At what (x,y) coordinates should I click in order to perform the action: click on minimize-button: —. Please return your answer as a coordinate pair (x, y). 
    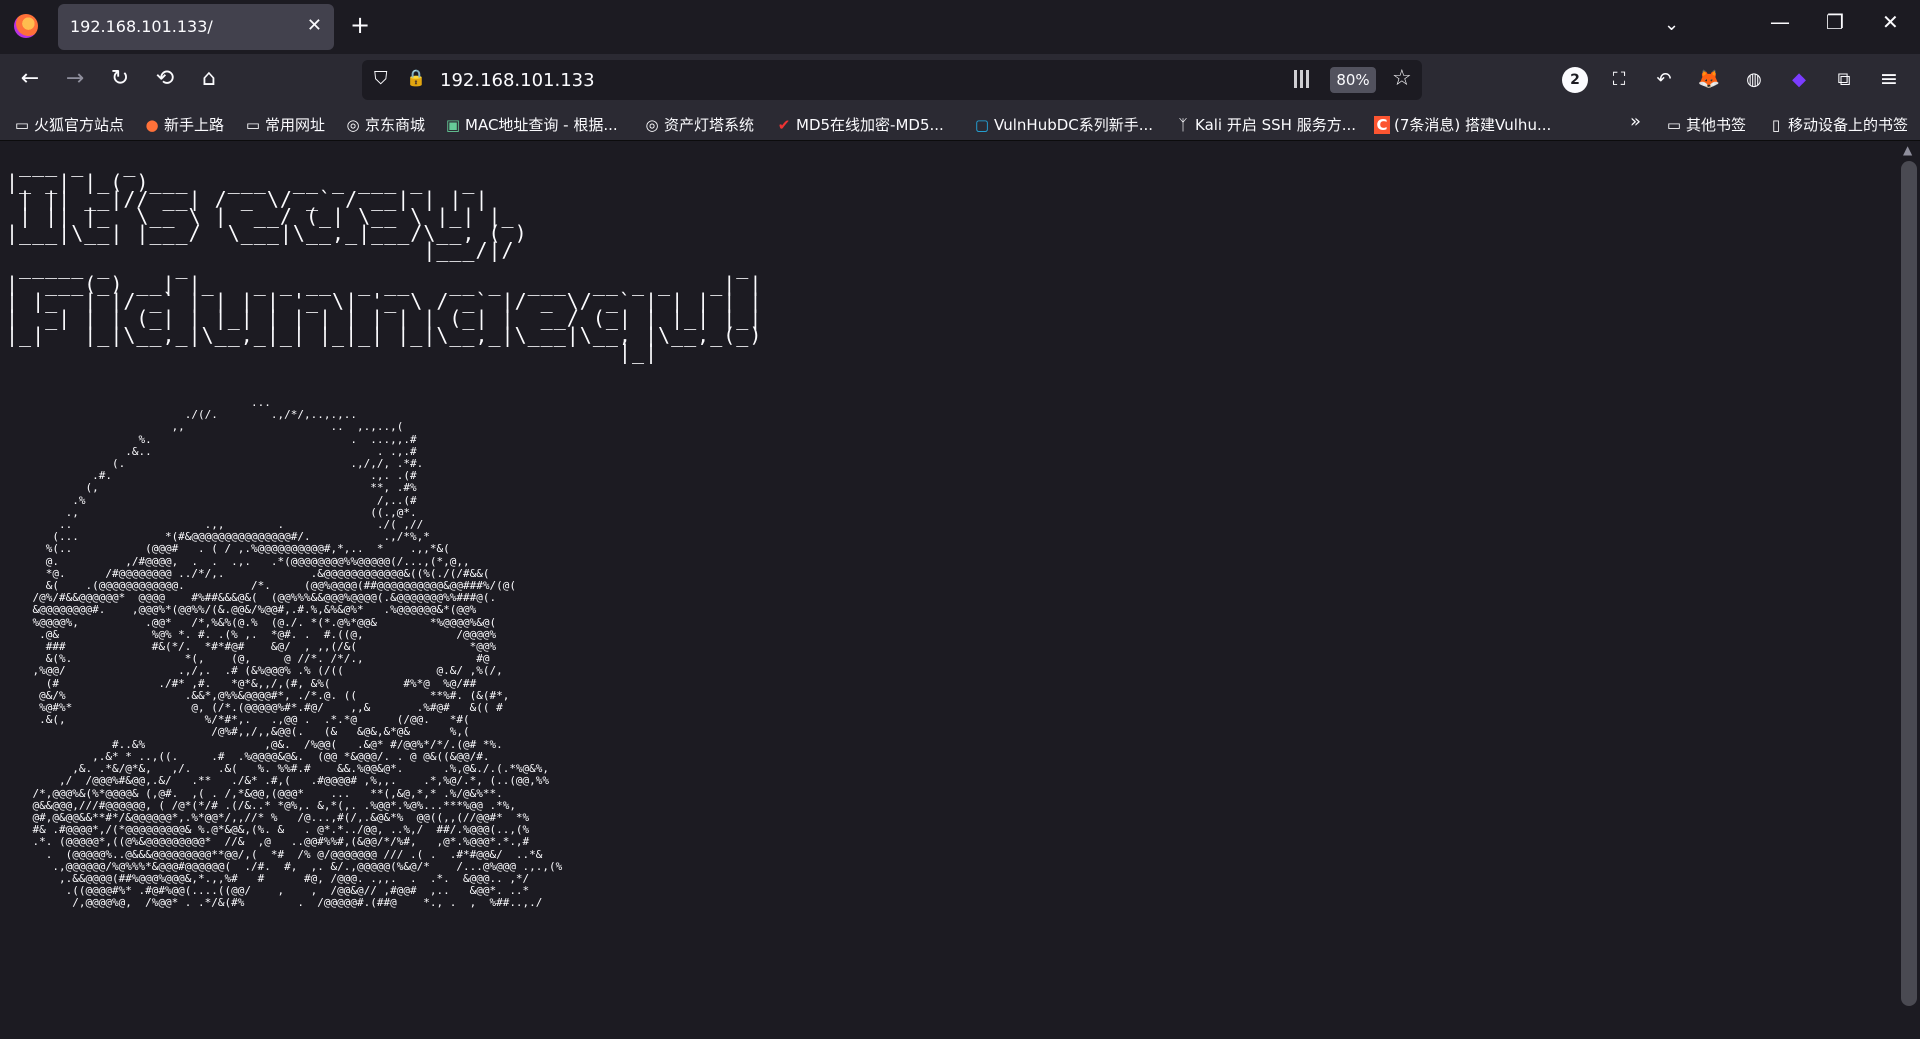
    Looking at the image, I should click on (1780, 22).